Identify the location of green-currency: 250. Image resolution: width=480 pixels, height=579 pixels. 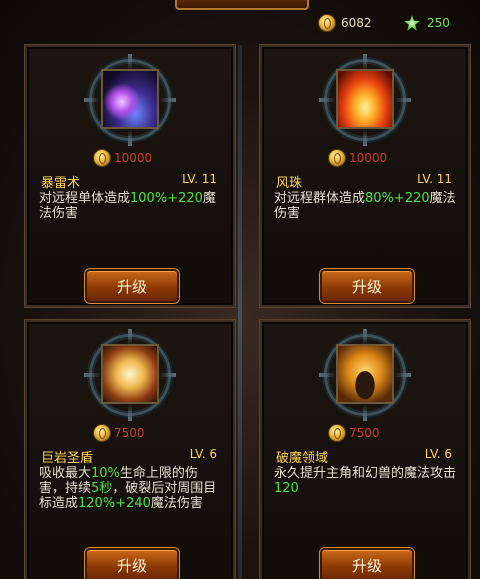
(426, 23).